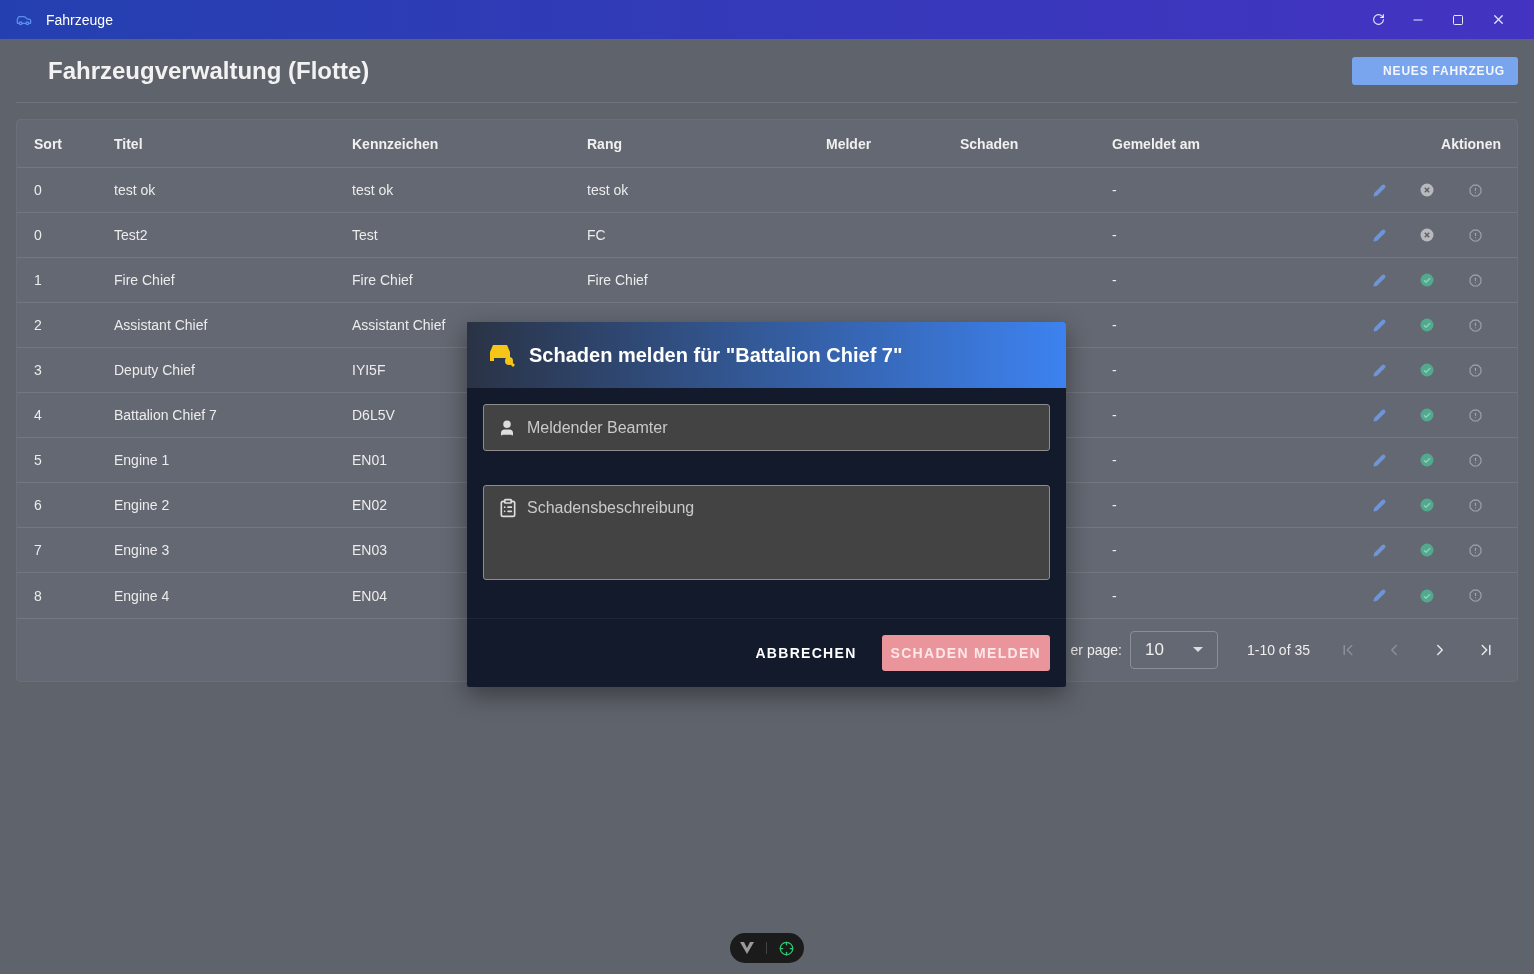 The image size is (1534, 974). Describe the element at coordinates (370, 505) in the screenshot. I see `table-cell: EN02` at that location.